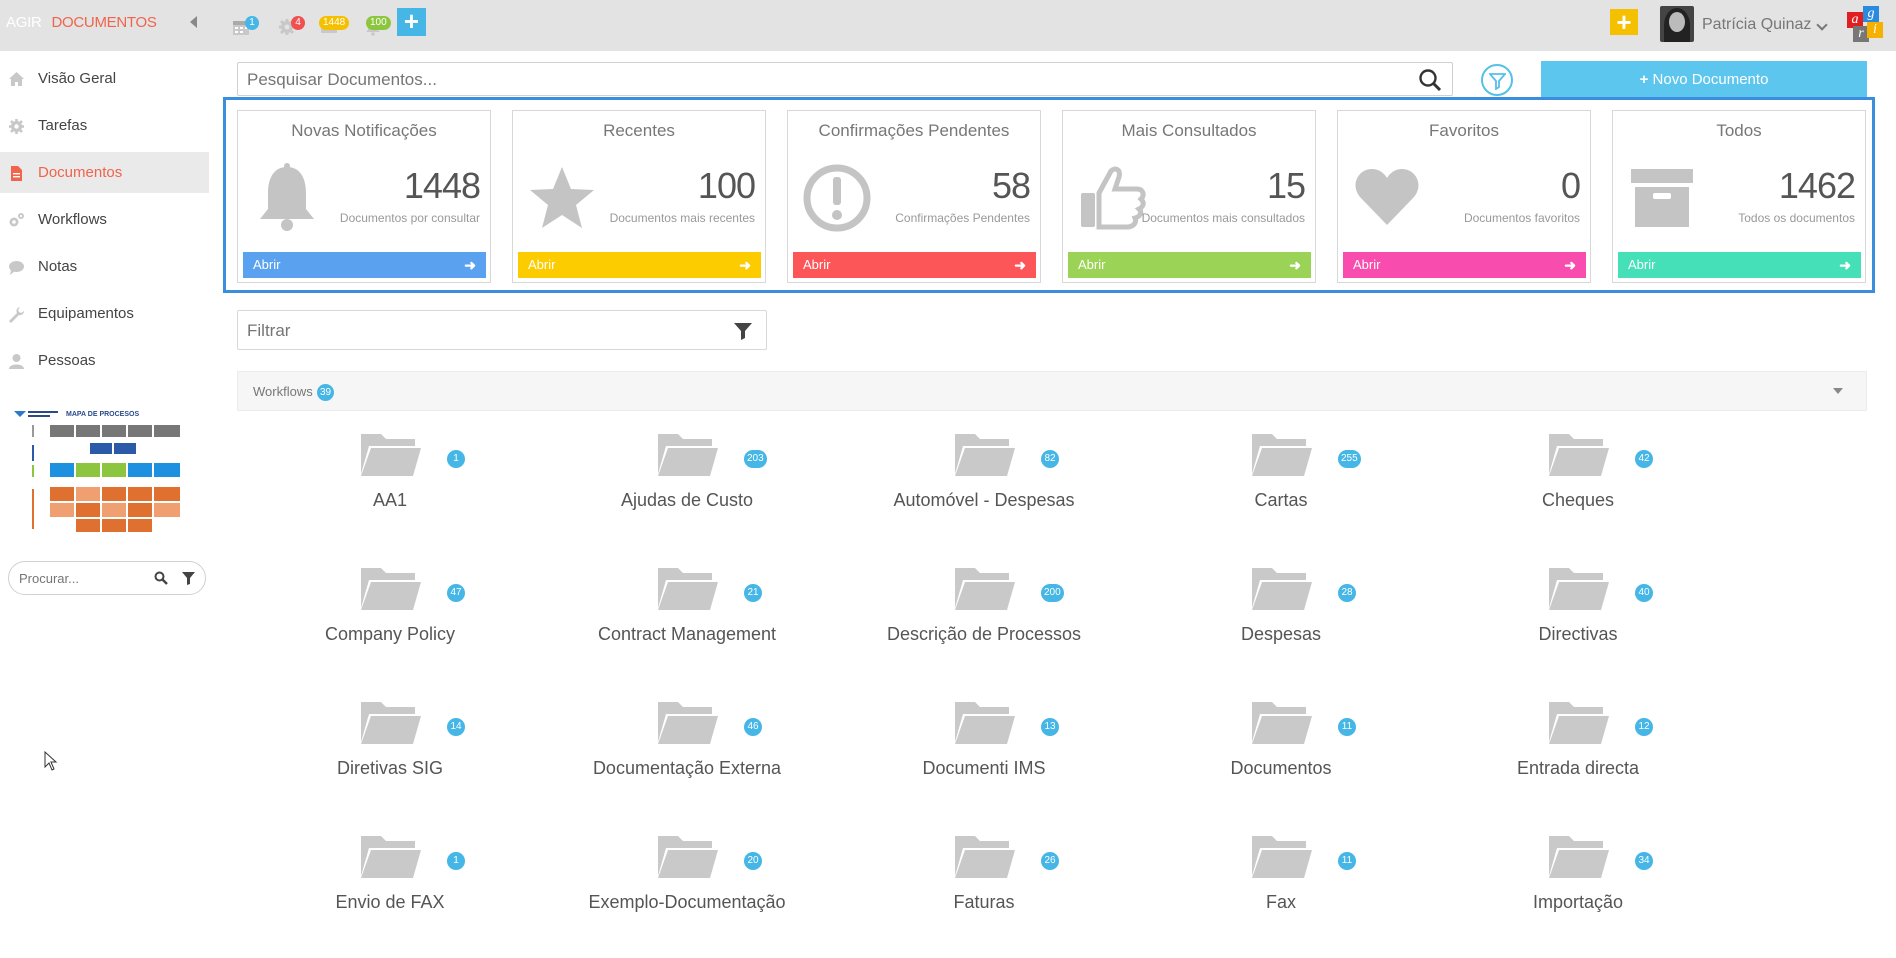 This screenshot has width=1896, height=958. I want to click on add-button: +, so click(411, 22).